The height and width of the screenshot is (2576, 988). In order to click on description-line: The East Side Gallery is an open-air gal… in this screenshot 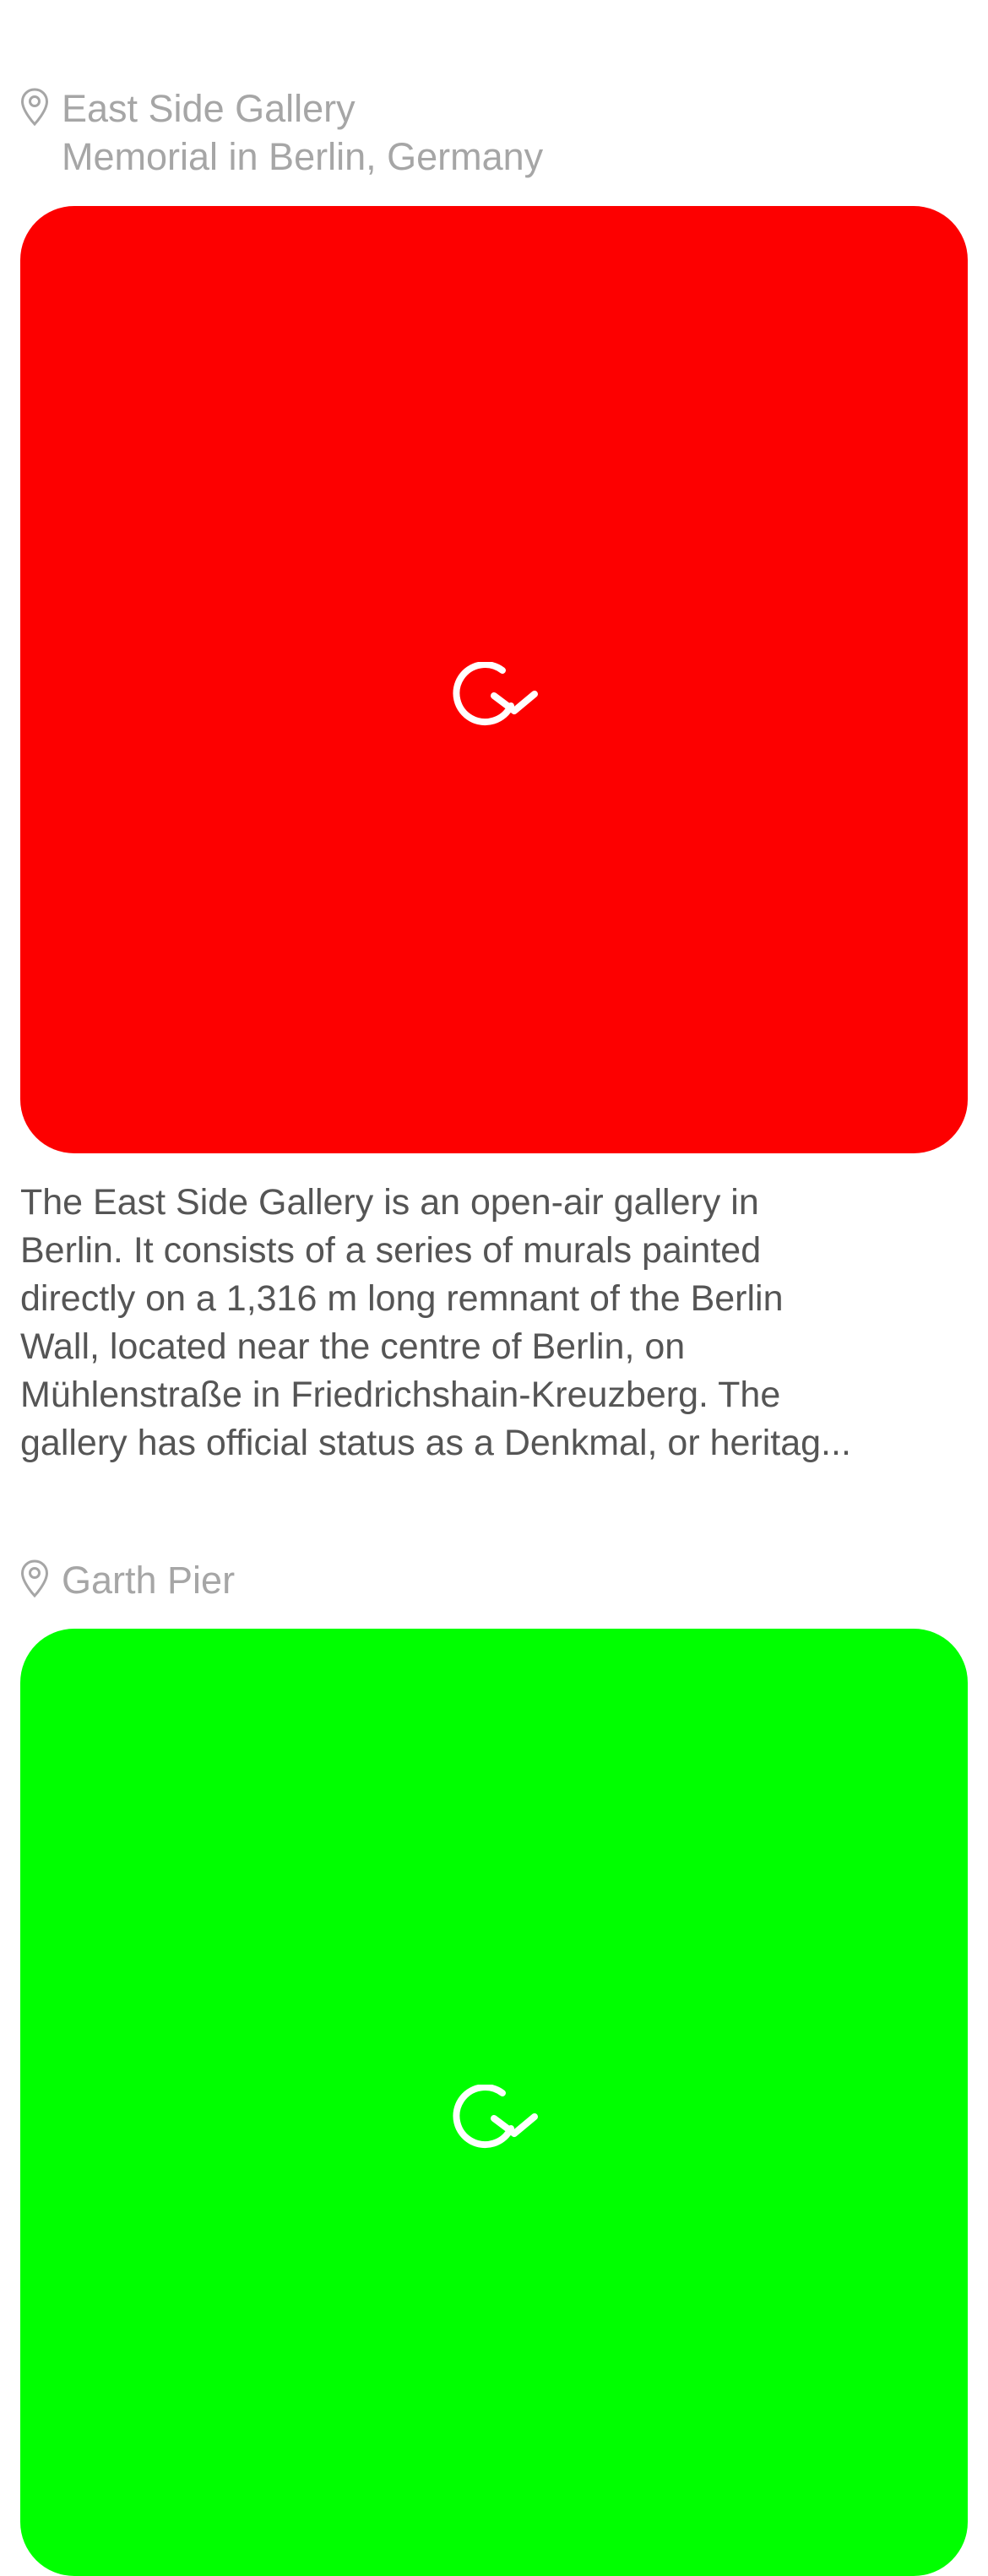, I will do `click(389, 1202)`.